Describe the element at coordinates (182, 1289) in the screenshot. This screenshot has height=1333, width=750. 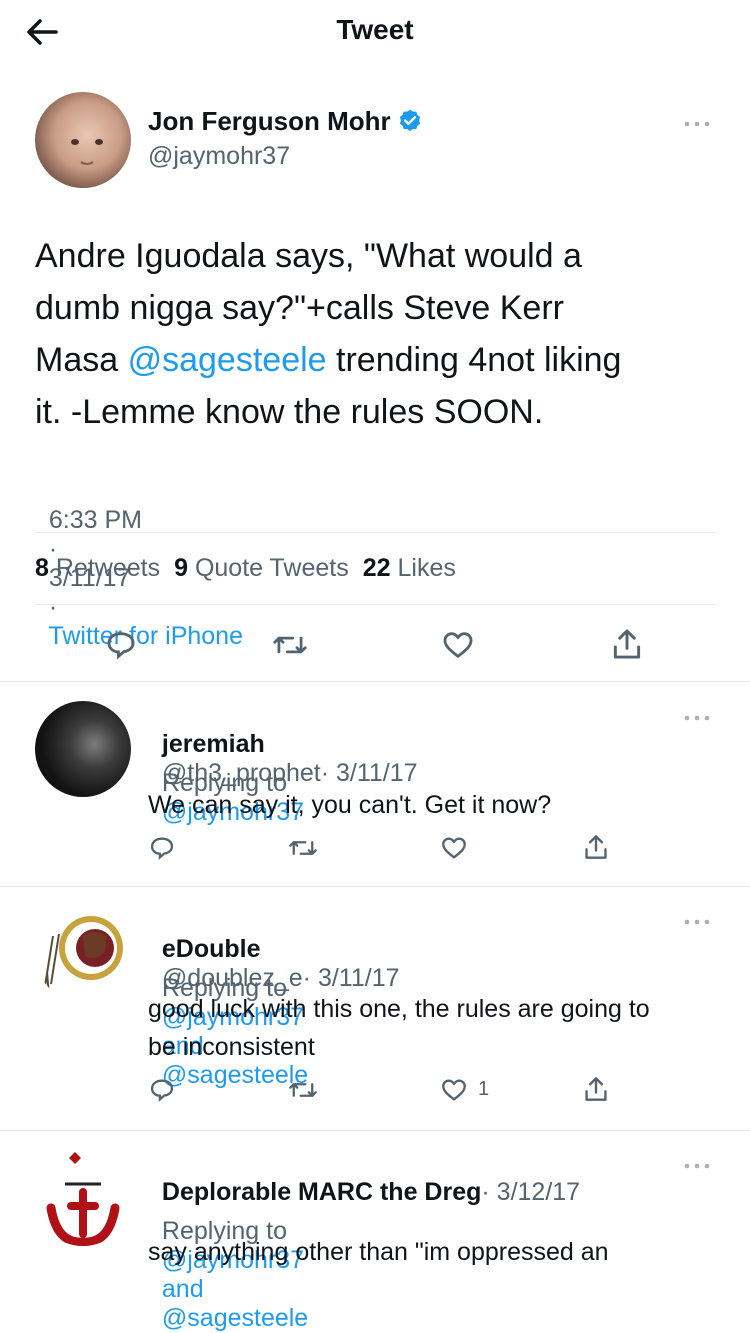
I see `replying-to-and: and` at that location.